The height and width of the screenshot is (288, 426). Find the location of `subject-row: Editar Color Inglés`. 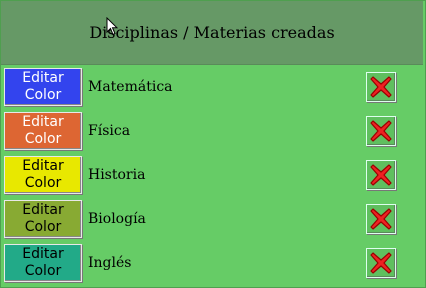

subject-row: Editar Color Inglés is located at coordinates (213, 264).